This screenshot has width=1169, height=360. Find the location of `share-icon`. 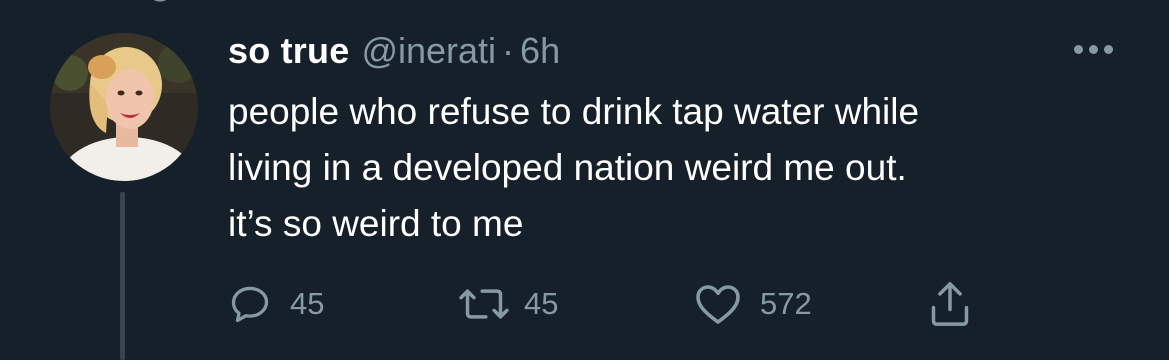

share-icon is located at coordinates (950, 304).